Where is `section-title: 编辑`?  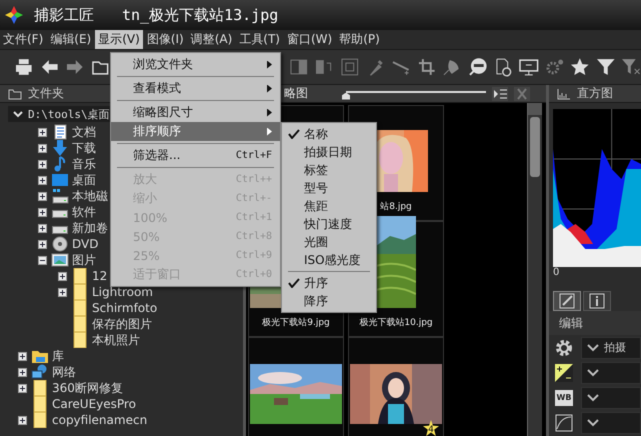 section-title: 编辑 is located at coordinates (571, 323).